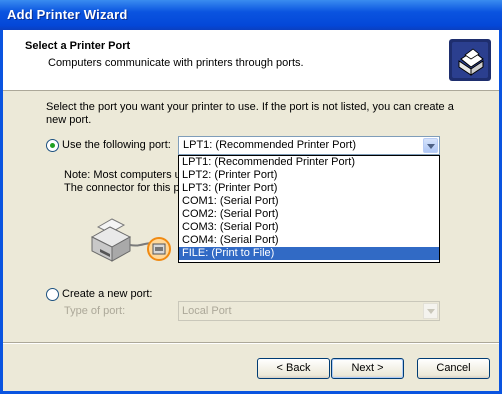 The image size is (502, 394). What do you see at coordinates (121, 175) in the screenshot?
I see `note-line-1: Note: Most computers u` at bounding box center [121, 175].